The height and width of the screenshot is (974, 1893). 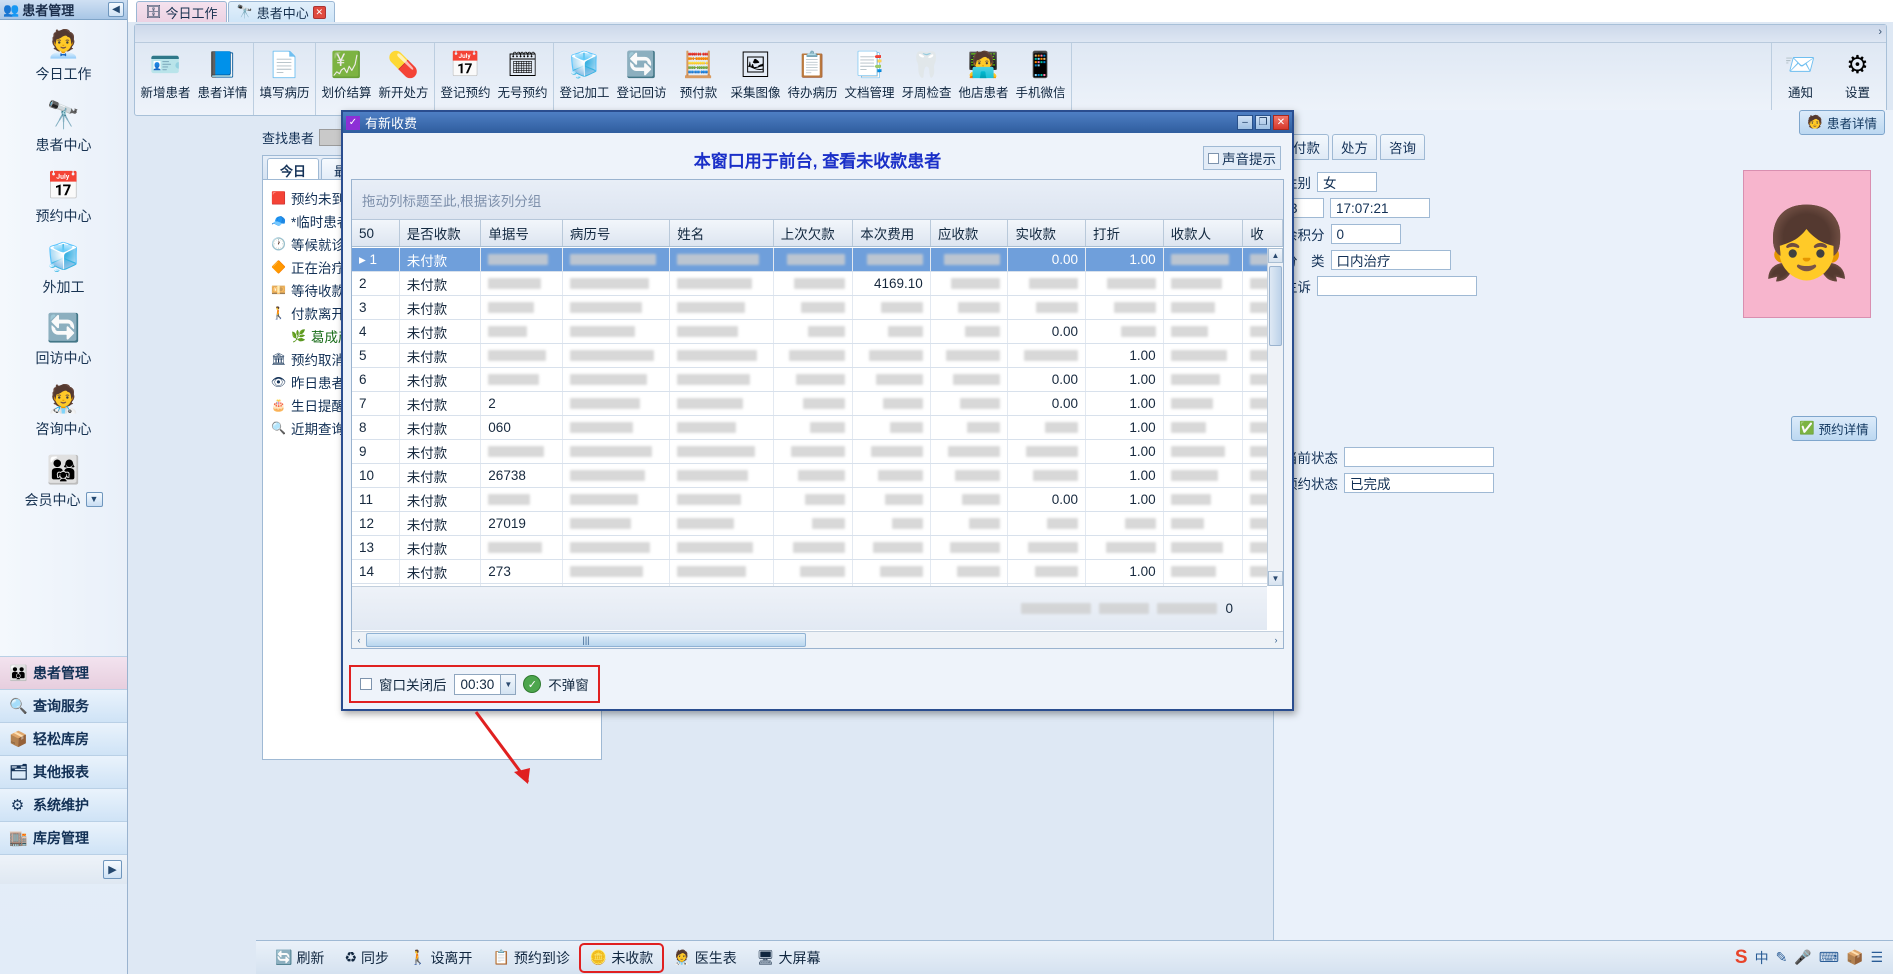 What do you see at coordinates (1800, 79) in the screenshot?
I see `ribbon-btn-notify: 📨 通知` at bounding box center [1800, 79].